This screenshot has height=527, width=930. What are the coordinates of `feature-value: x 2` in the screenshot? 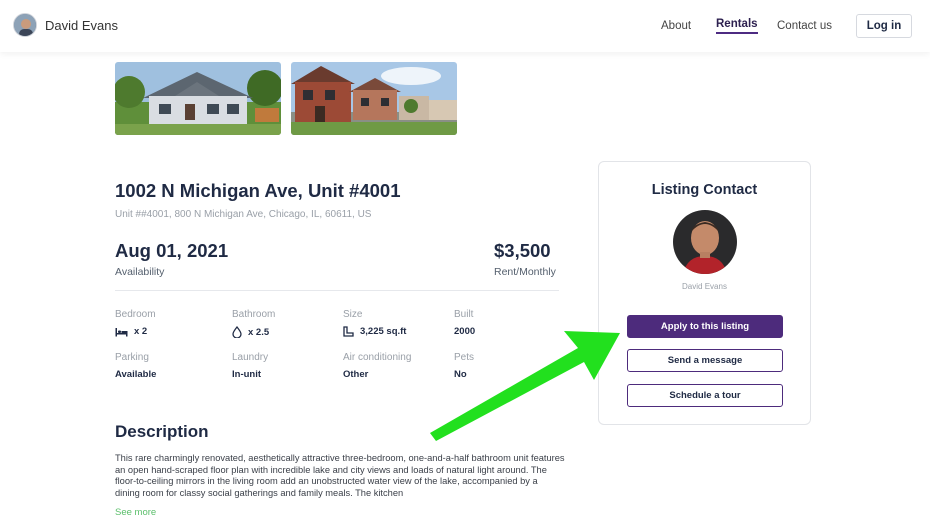 It's located at (135, 331).